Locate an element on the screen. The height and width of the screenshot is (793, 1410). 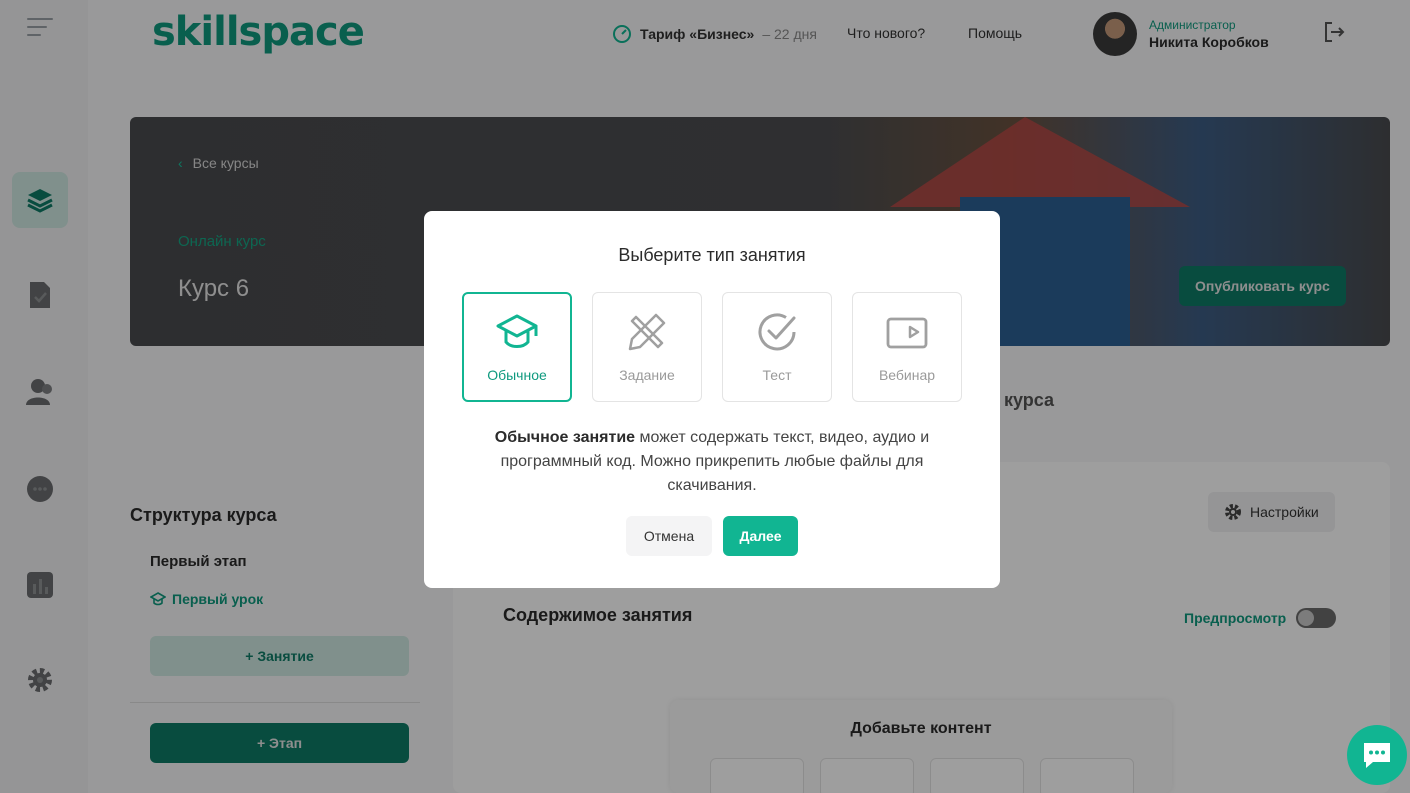
check-circle-icon is located at coordinates (777, 332).